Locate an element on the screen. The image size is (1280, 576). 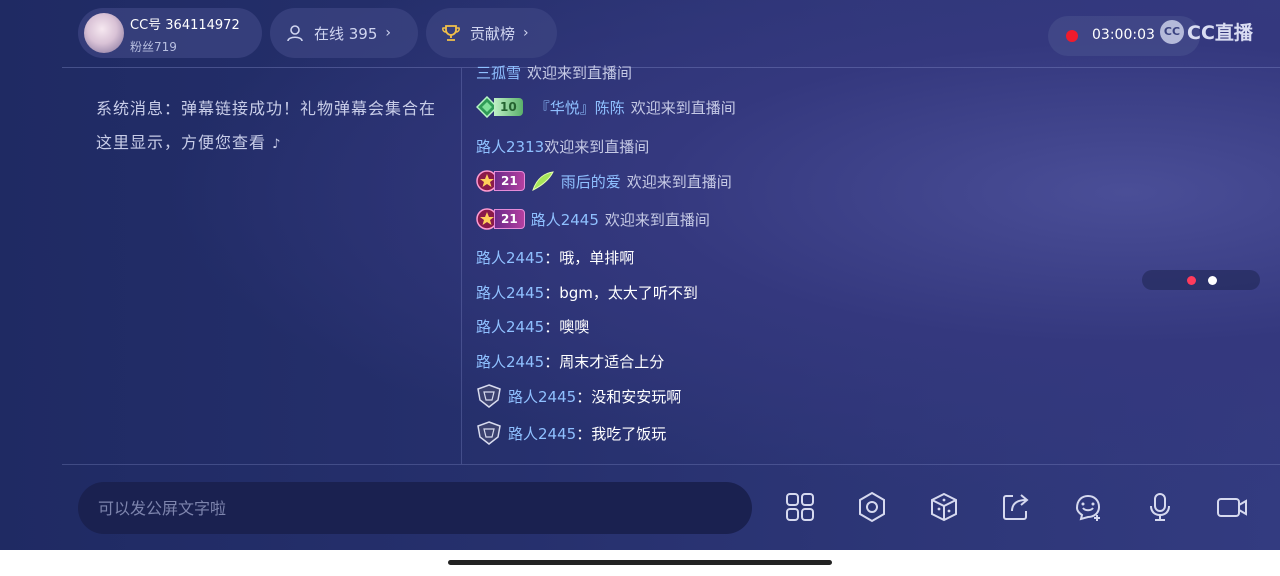
chat-text: 我吃了饭玩 is located at coordinates (629, 433).